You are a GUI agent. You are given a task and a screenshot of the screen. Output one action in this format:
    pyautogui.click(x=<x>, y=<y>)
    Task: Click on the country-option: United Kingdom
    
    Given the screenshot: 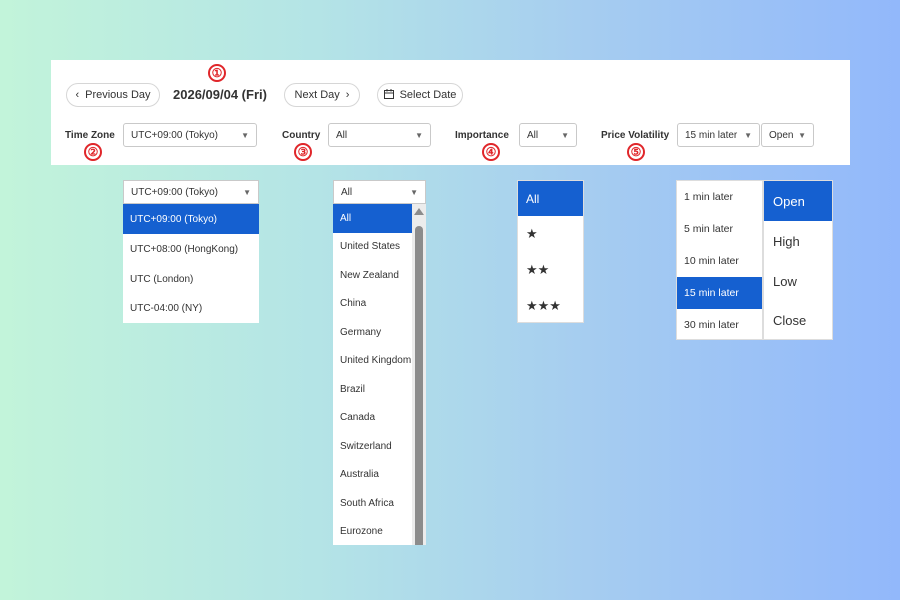 What is the action you would take?
    pyautogui.click(x=372, y=361)
    